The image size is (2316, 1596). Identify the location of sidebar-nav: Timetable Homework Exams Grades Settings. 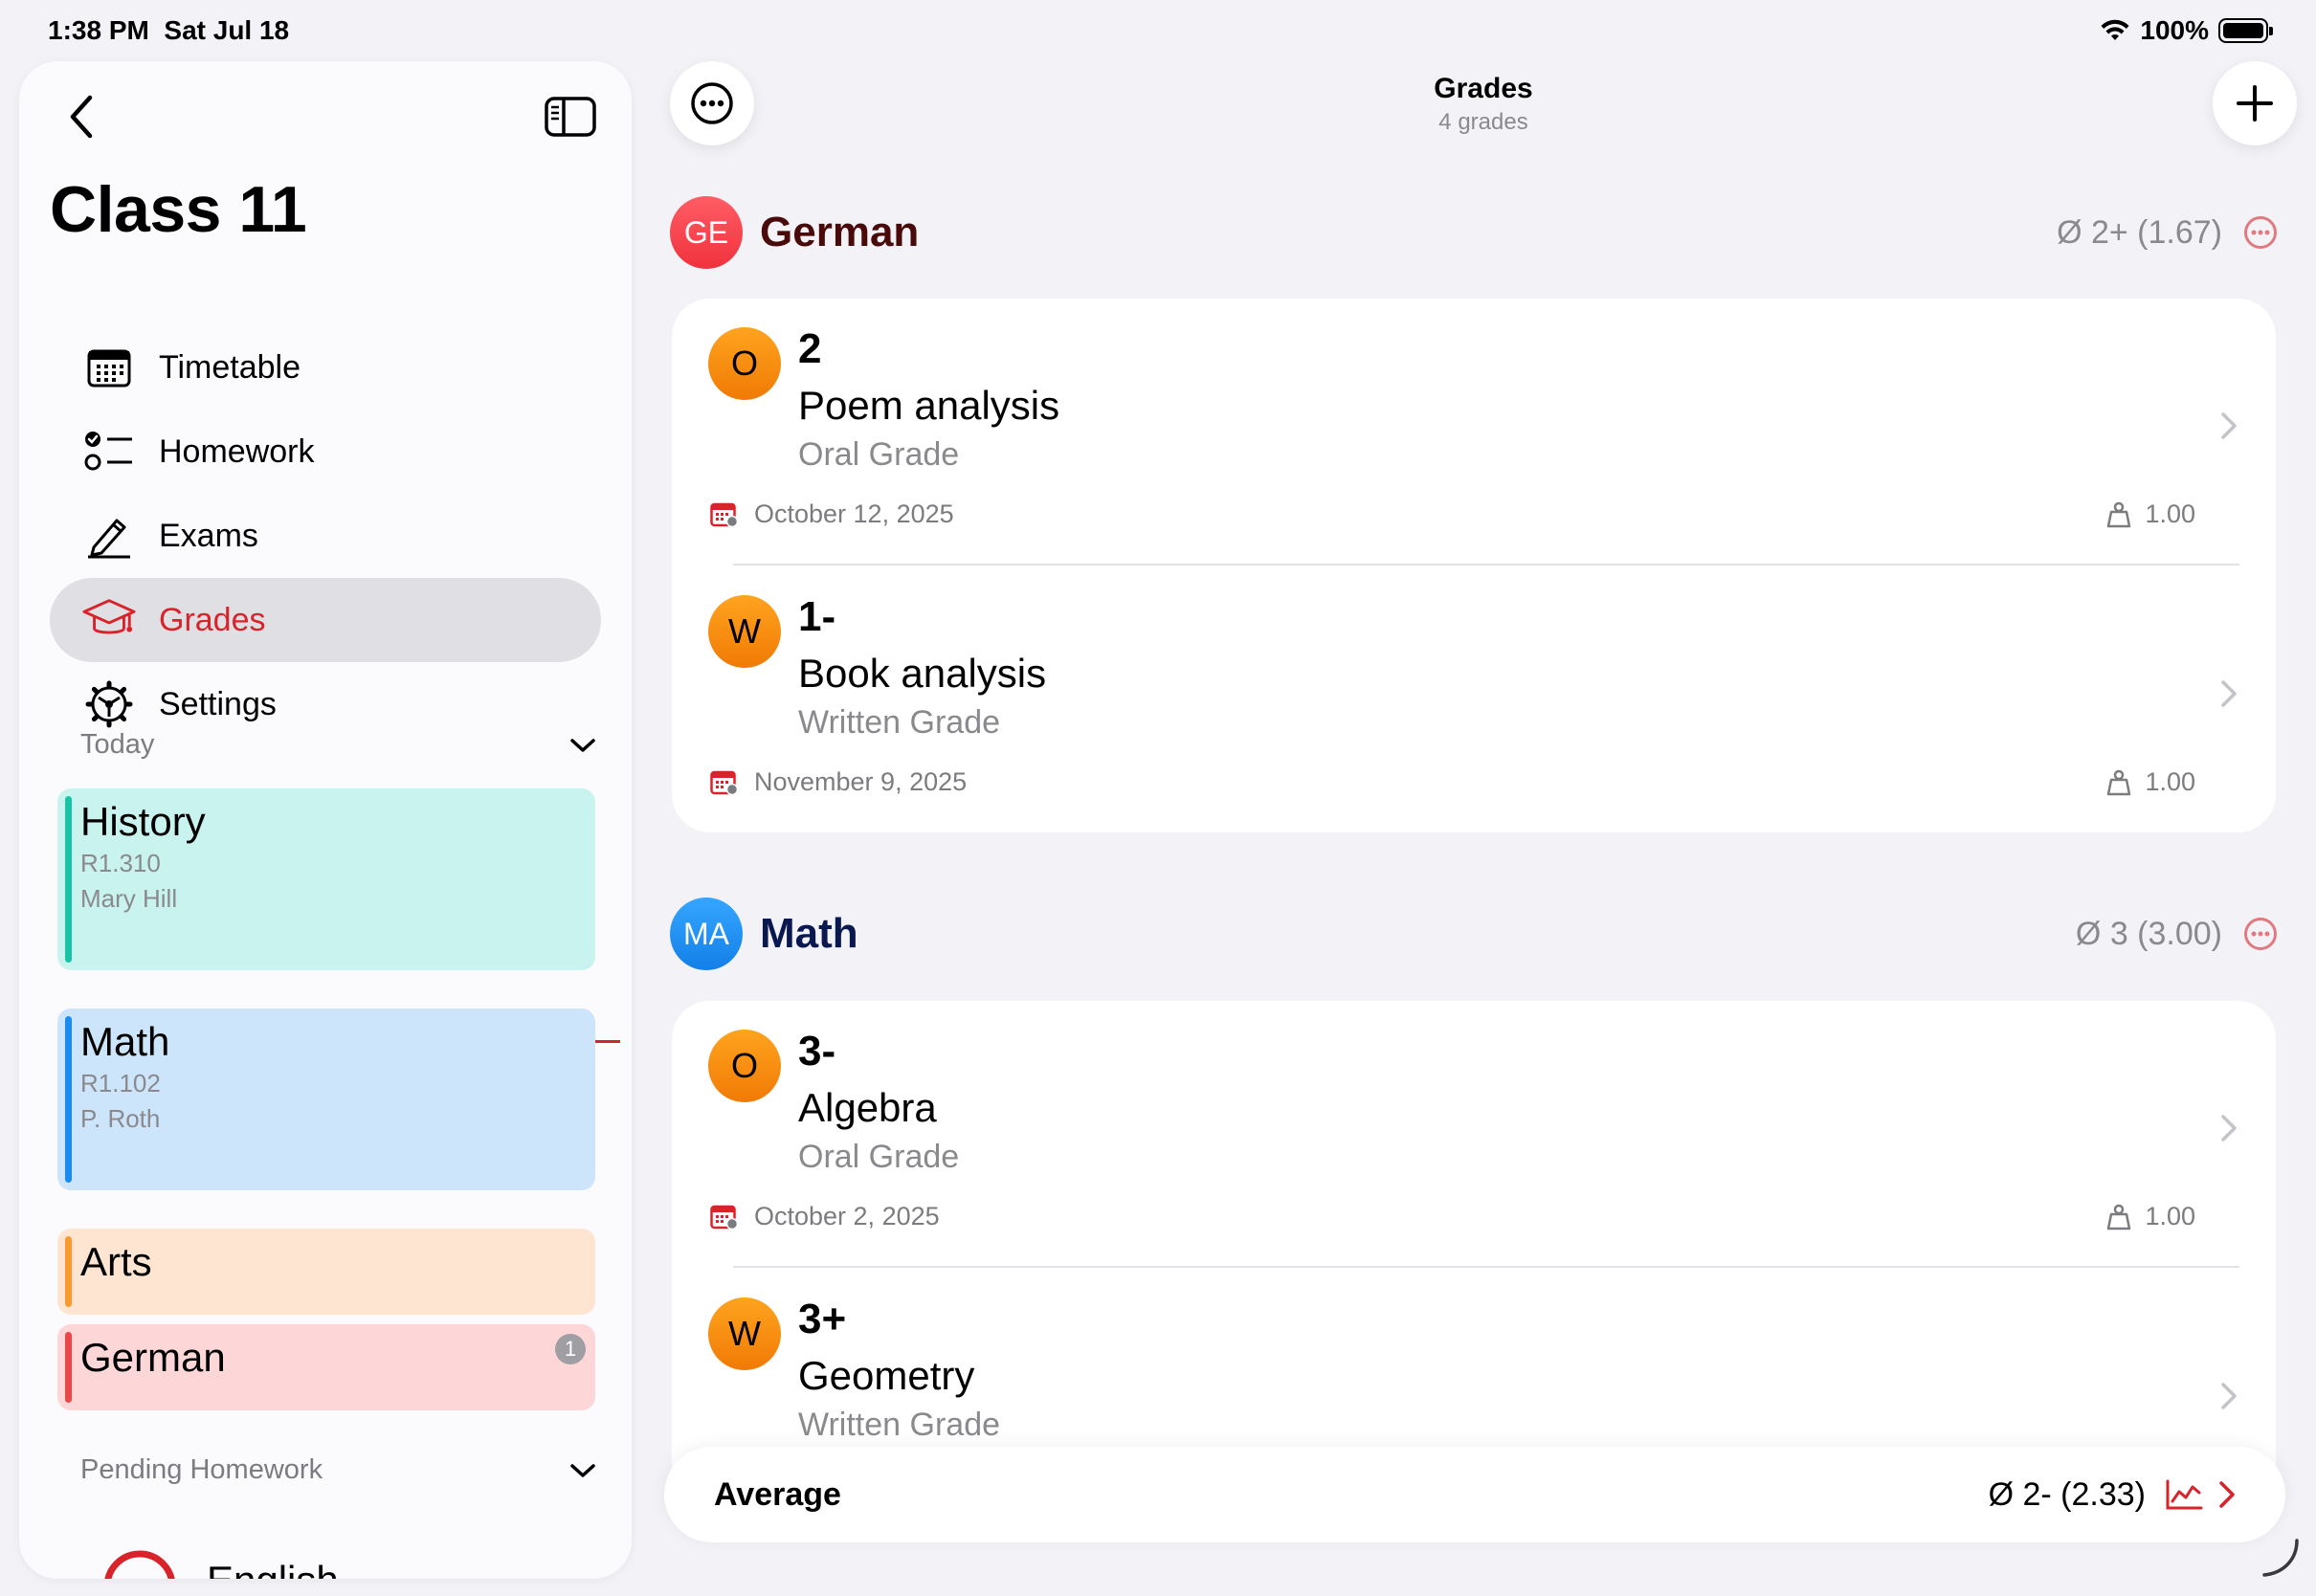
(325, 536).